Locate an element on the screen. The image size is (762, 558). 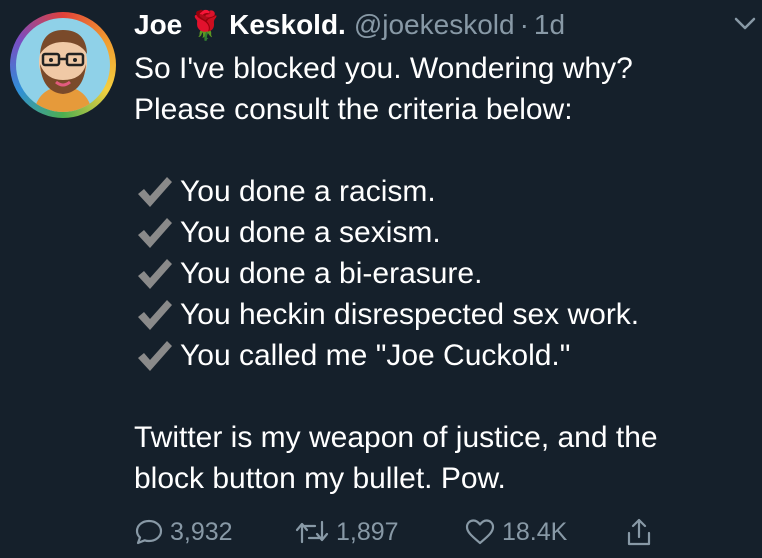
closing-line-1: Twitter is my weapon of justice, and the is located at coordinates (396, 437).